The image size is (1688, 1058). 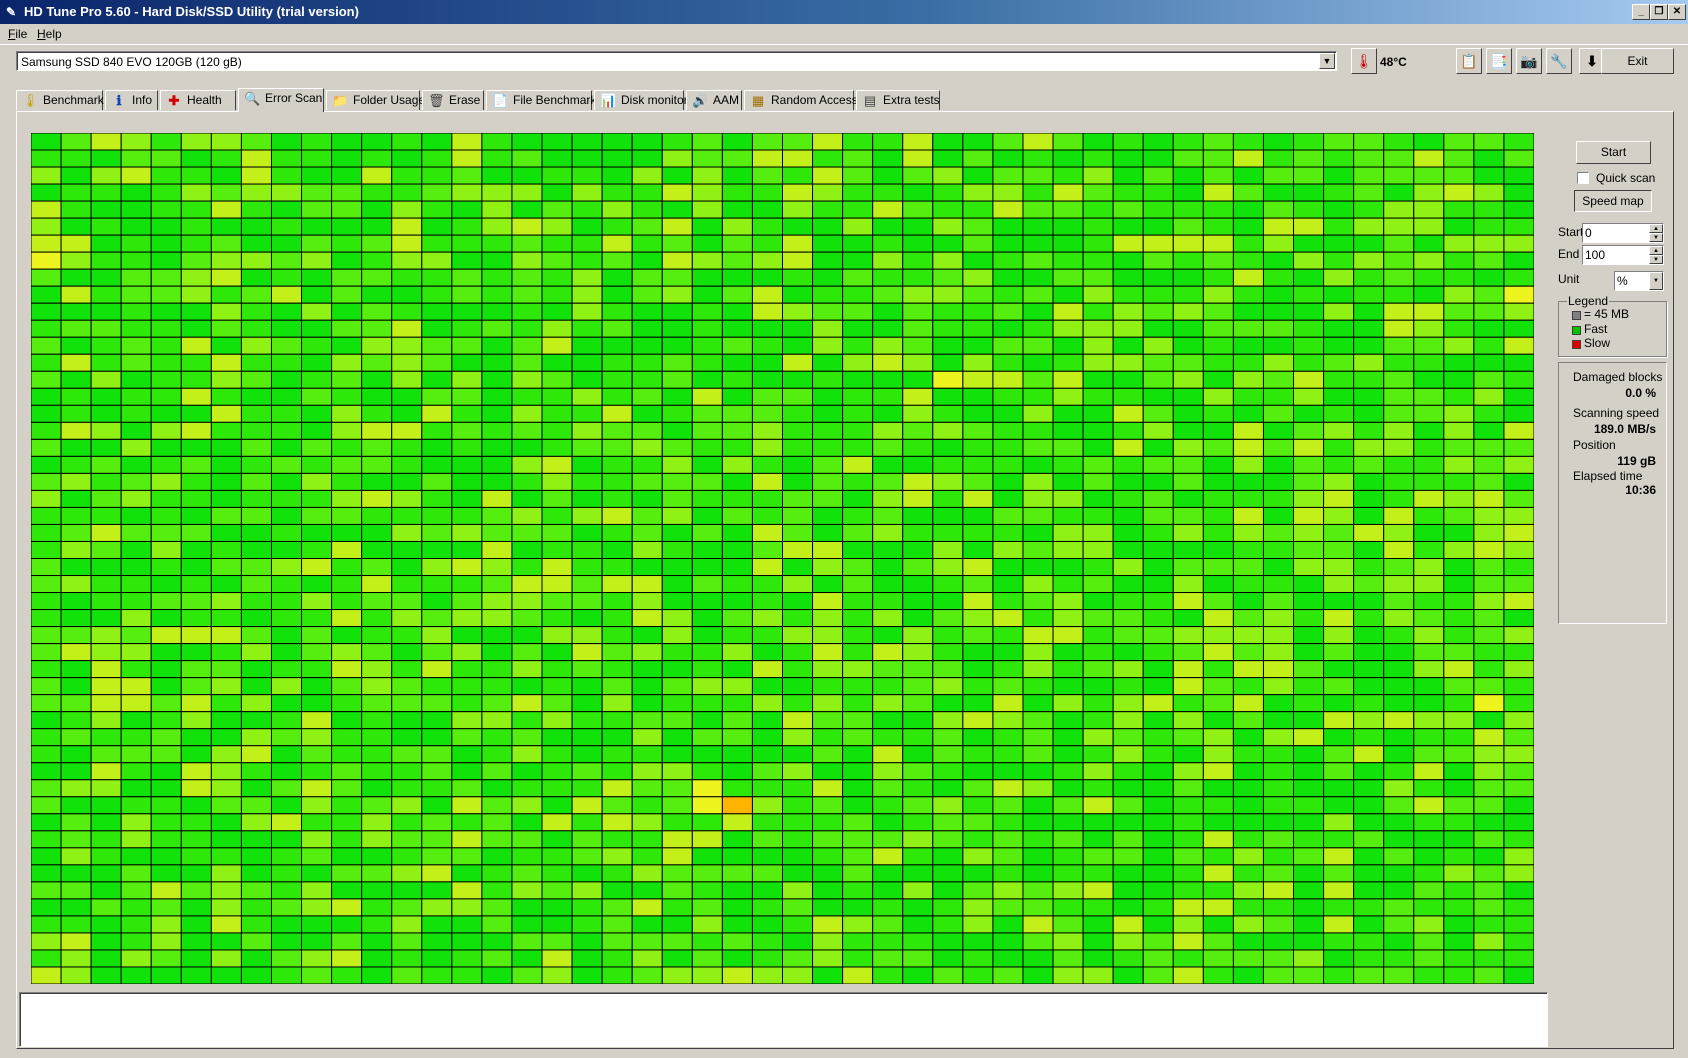 What do you see at coordinates (1639, 281) in the screenshot?
I see `unit-select: % ▼` at bounding box center [1639, 281].